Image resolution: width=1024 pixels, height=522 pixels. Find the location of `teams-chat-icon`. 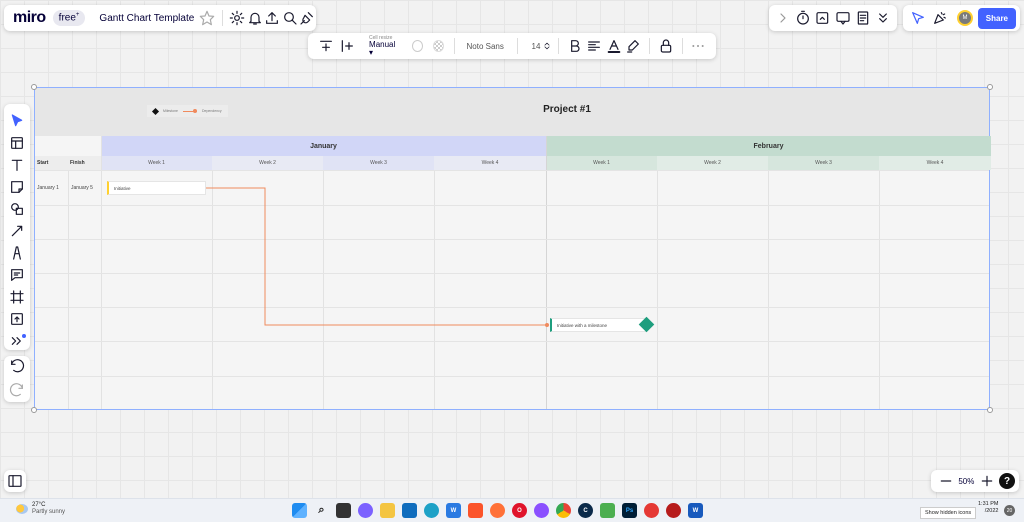

teams-chat-icon is located at coordinates (365, 510).